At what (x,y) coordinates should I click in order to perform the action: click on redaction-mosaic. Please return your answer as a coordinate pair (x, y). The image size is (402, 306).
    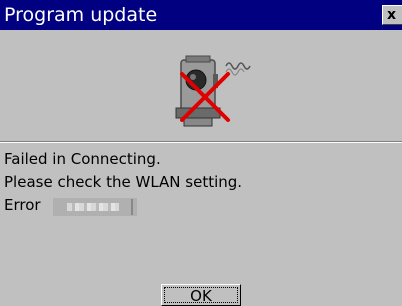
    Looking at the image, I should click on (93, 207).